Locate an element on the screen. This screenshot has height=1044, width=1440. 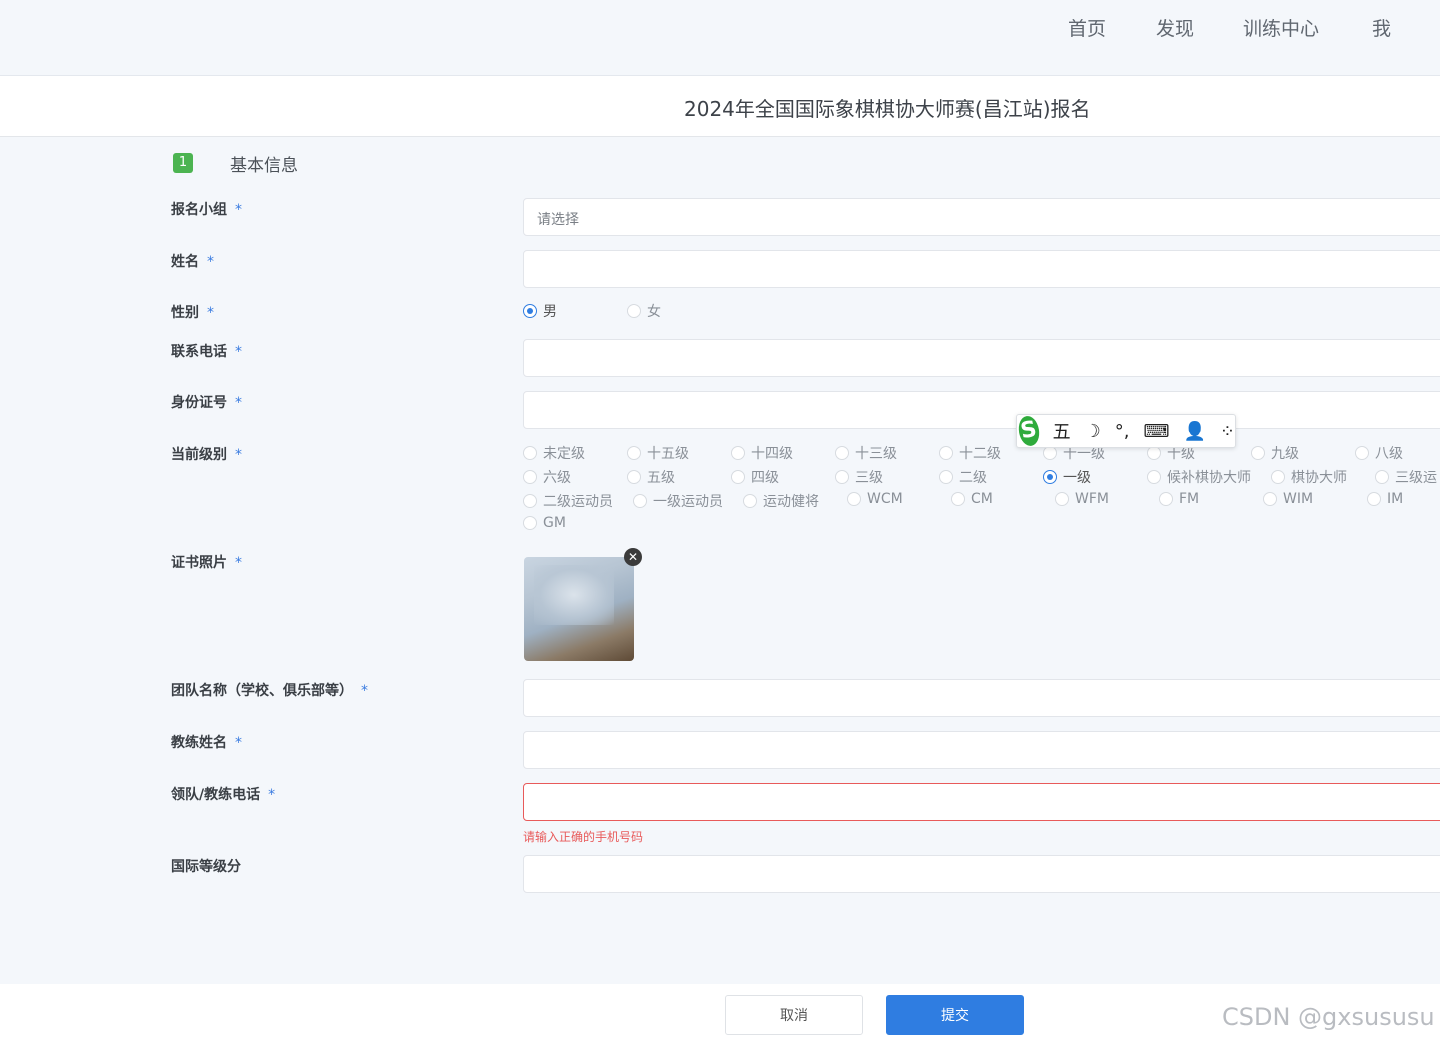
level-radio: WIM is located at coordinates (1288, 499).